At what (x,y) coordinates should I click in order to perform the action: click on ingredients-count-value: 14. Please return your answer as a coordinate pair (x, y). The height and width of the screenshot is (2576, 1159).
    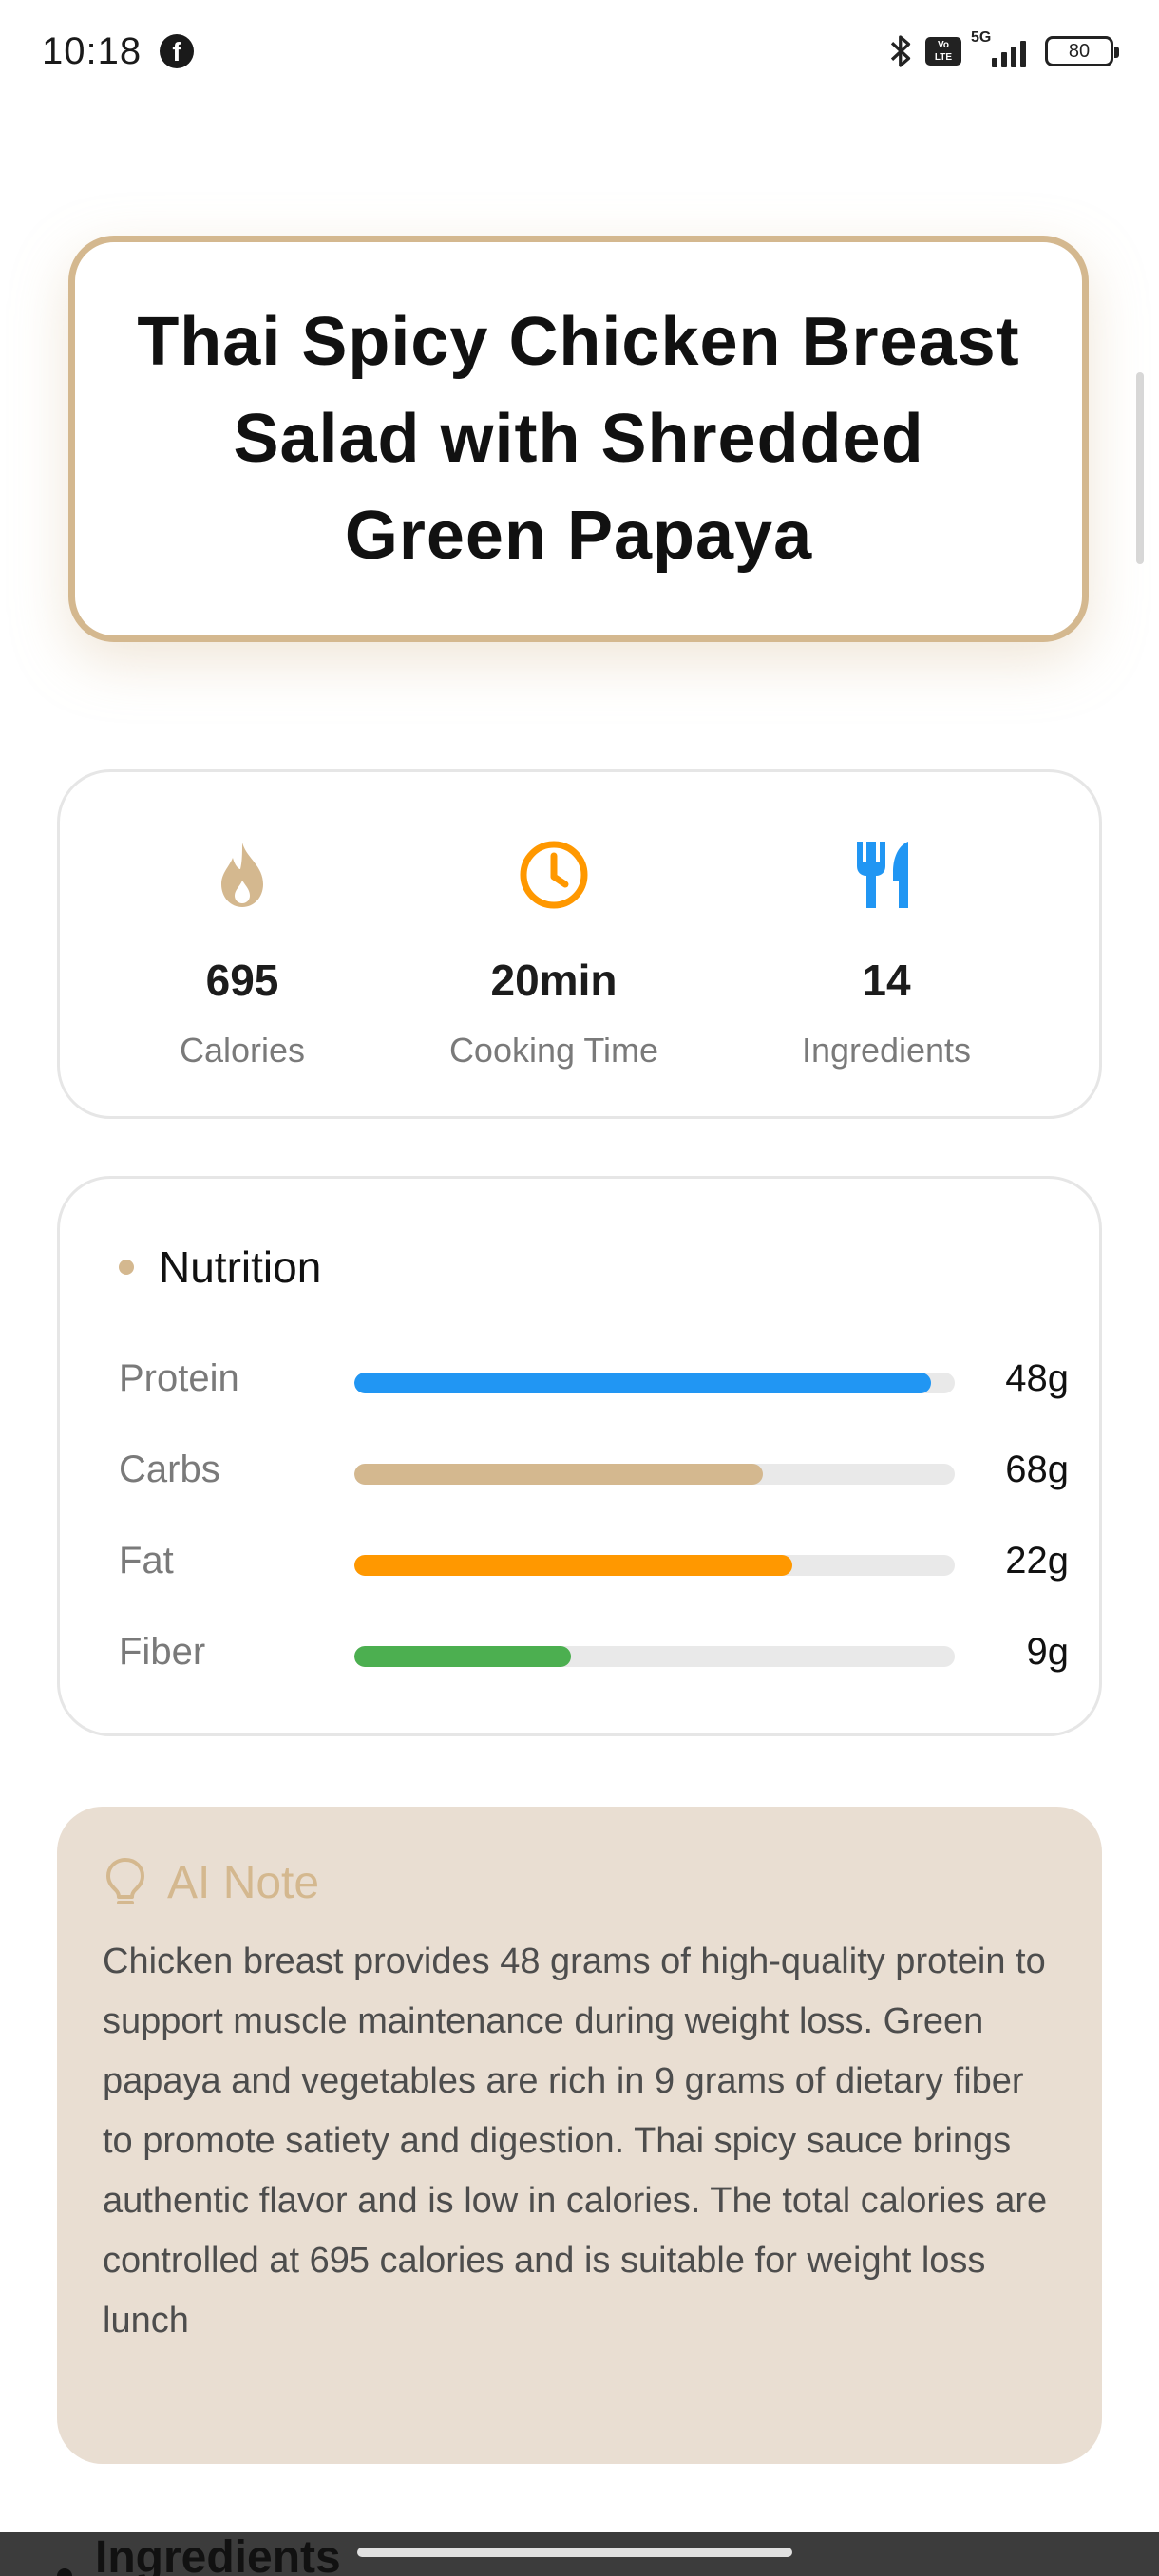
    Looking at the image, I should click on (886, 980).